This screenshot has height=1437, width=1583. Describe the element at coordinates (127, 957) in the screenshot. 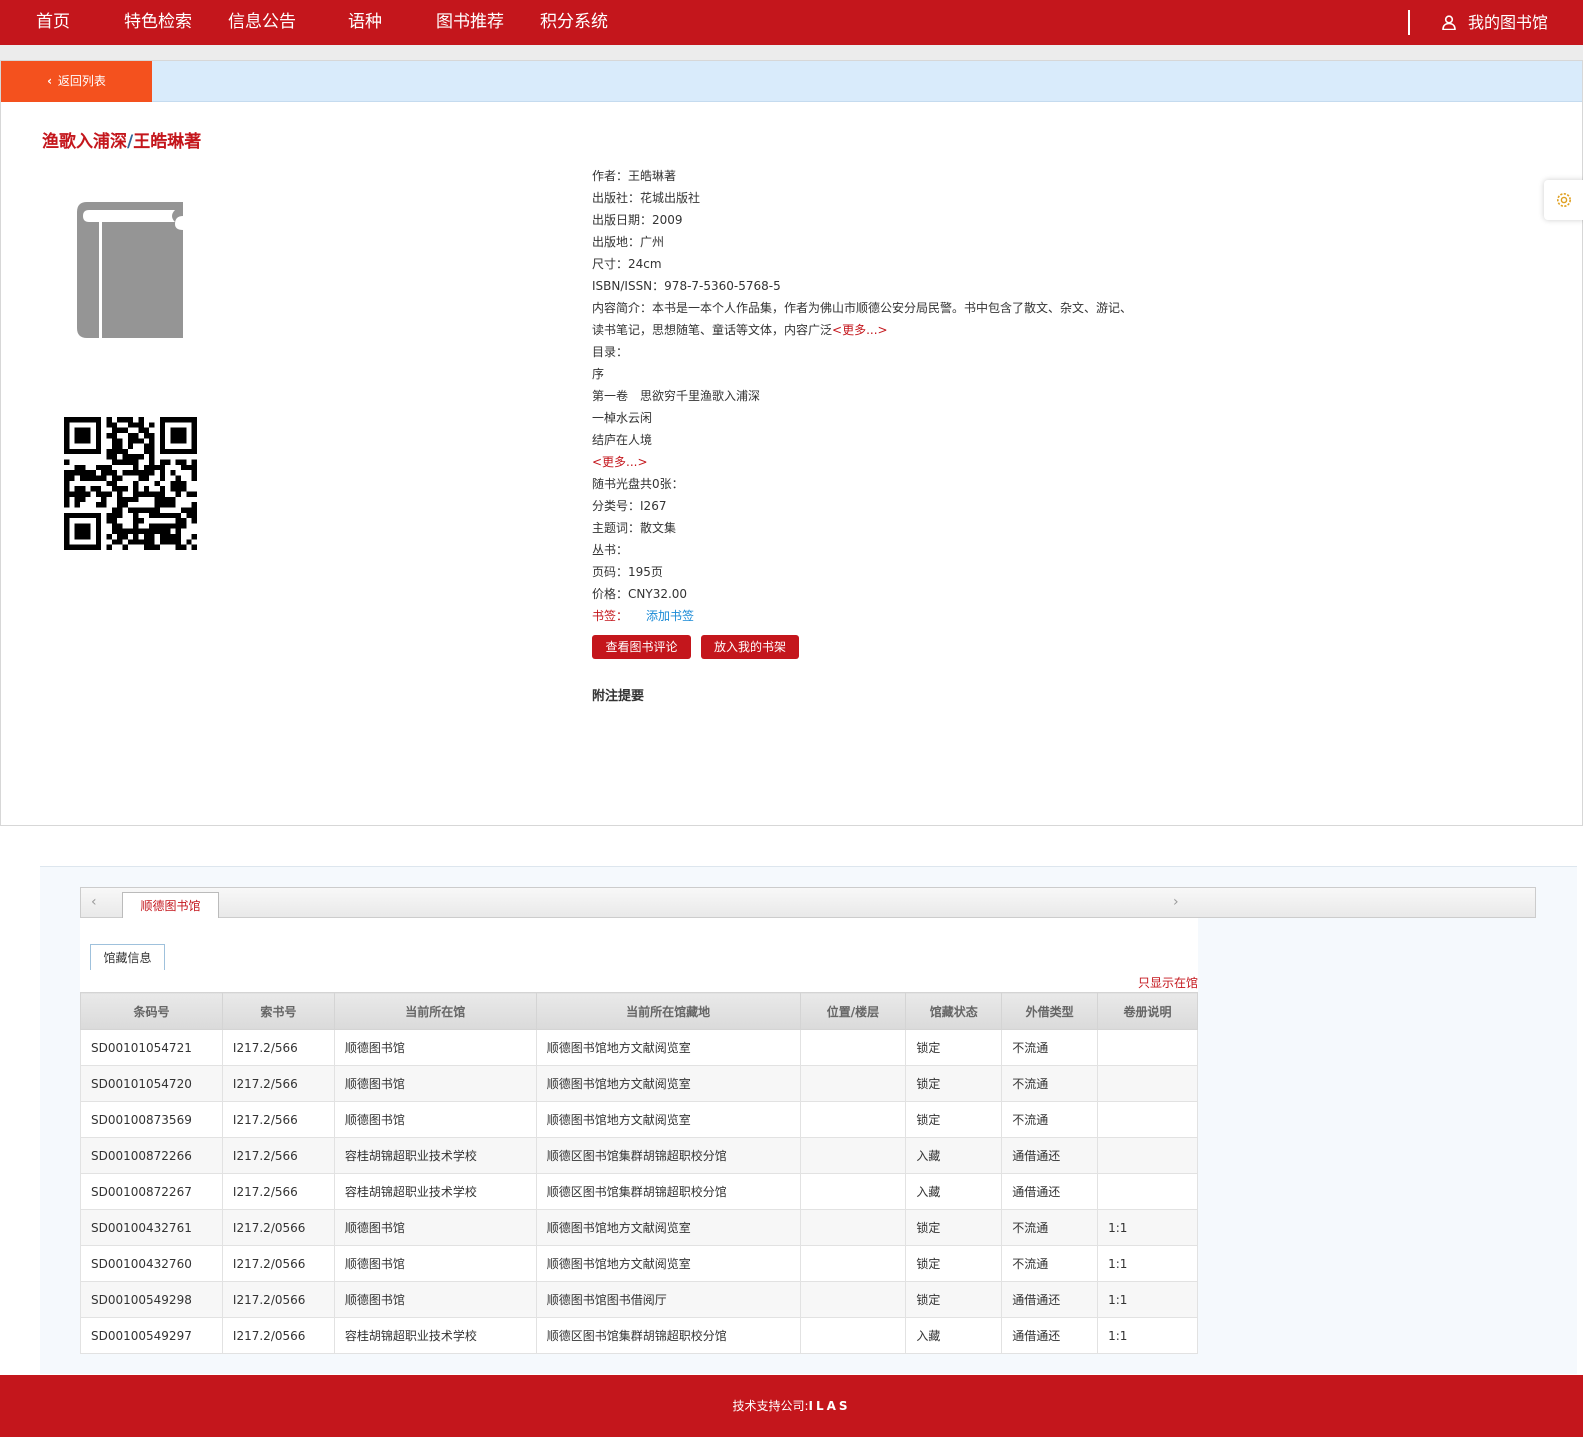

I see `tab-holdings-info: 馆藏信息` at that location.